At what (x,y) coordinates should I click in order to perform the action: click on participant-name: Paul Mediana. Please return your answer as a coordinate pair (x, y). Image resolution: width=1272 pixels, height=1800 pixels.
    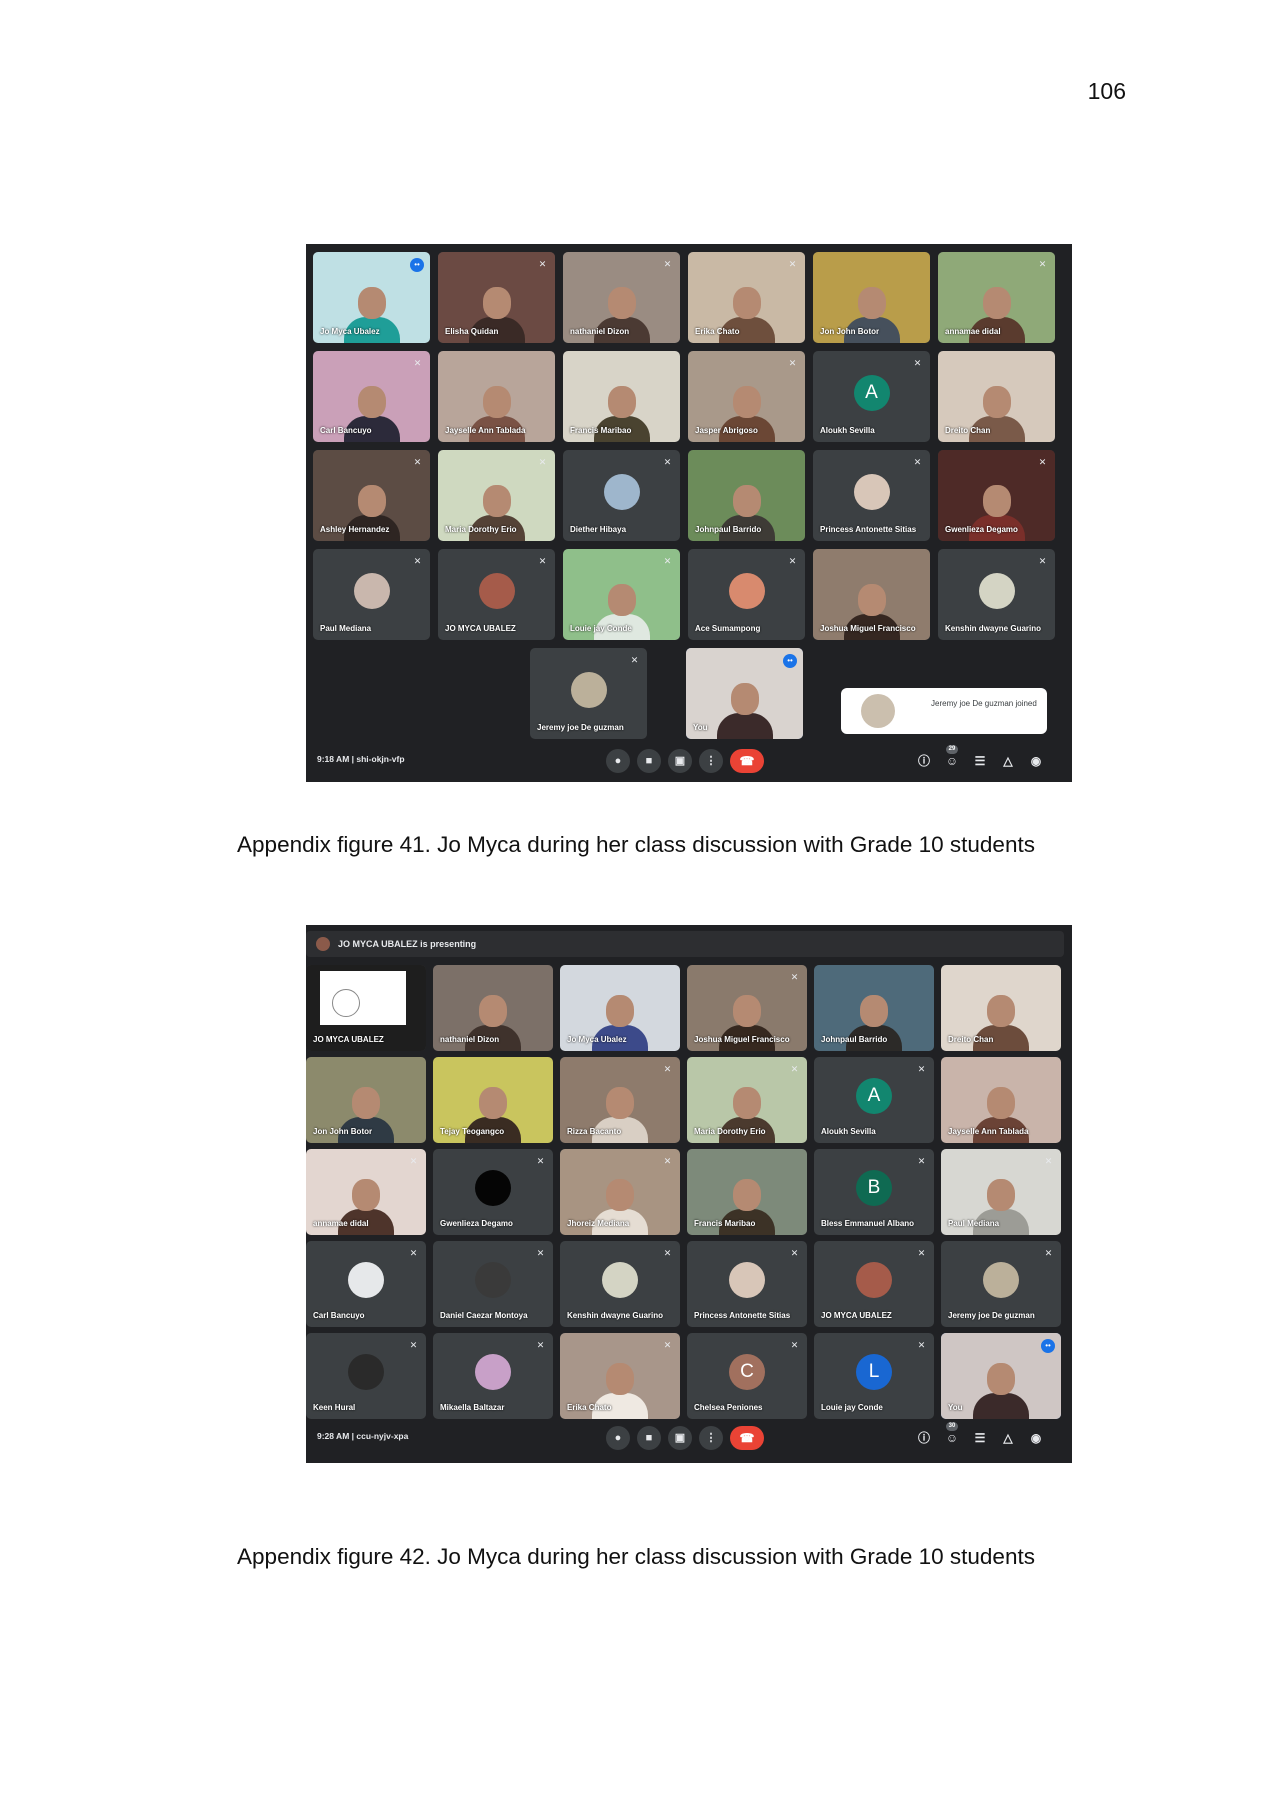
    Looking at the image, I should click on (346, 628).